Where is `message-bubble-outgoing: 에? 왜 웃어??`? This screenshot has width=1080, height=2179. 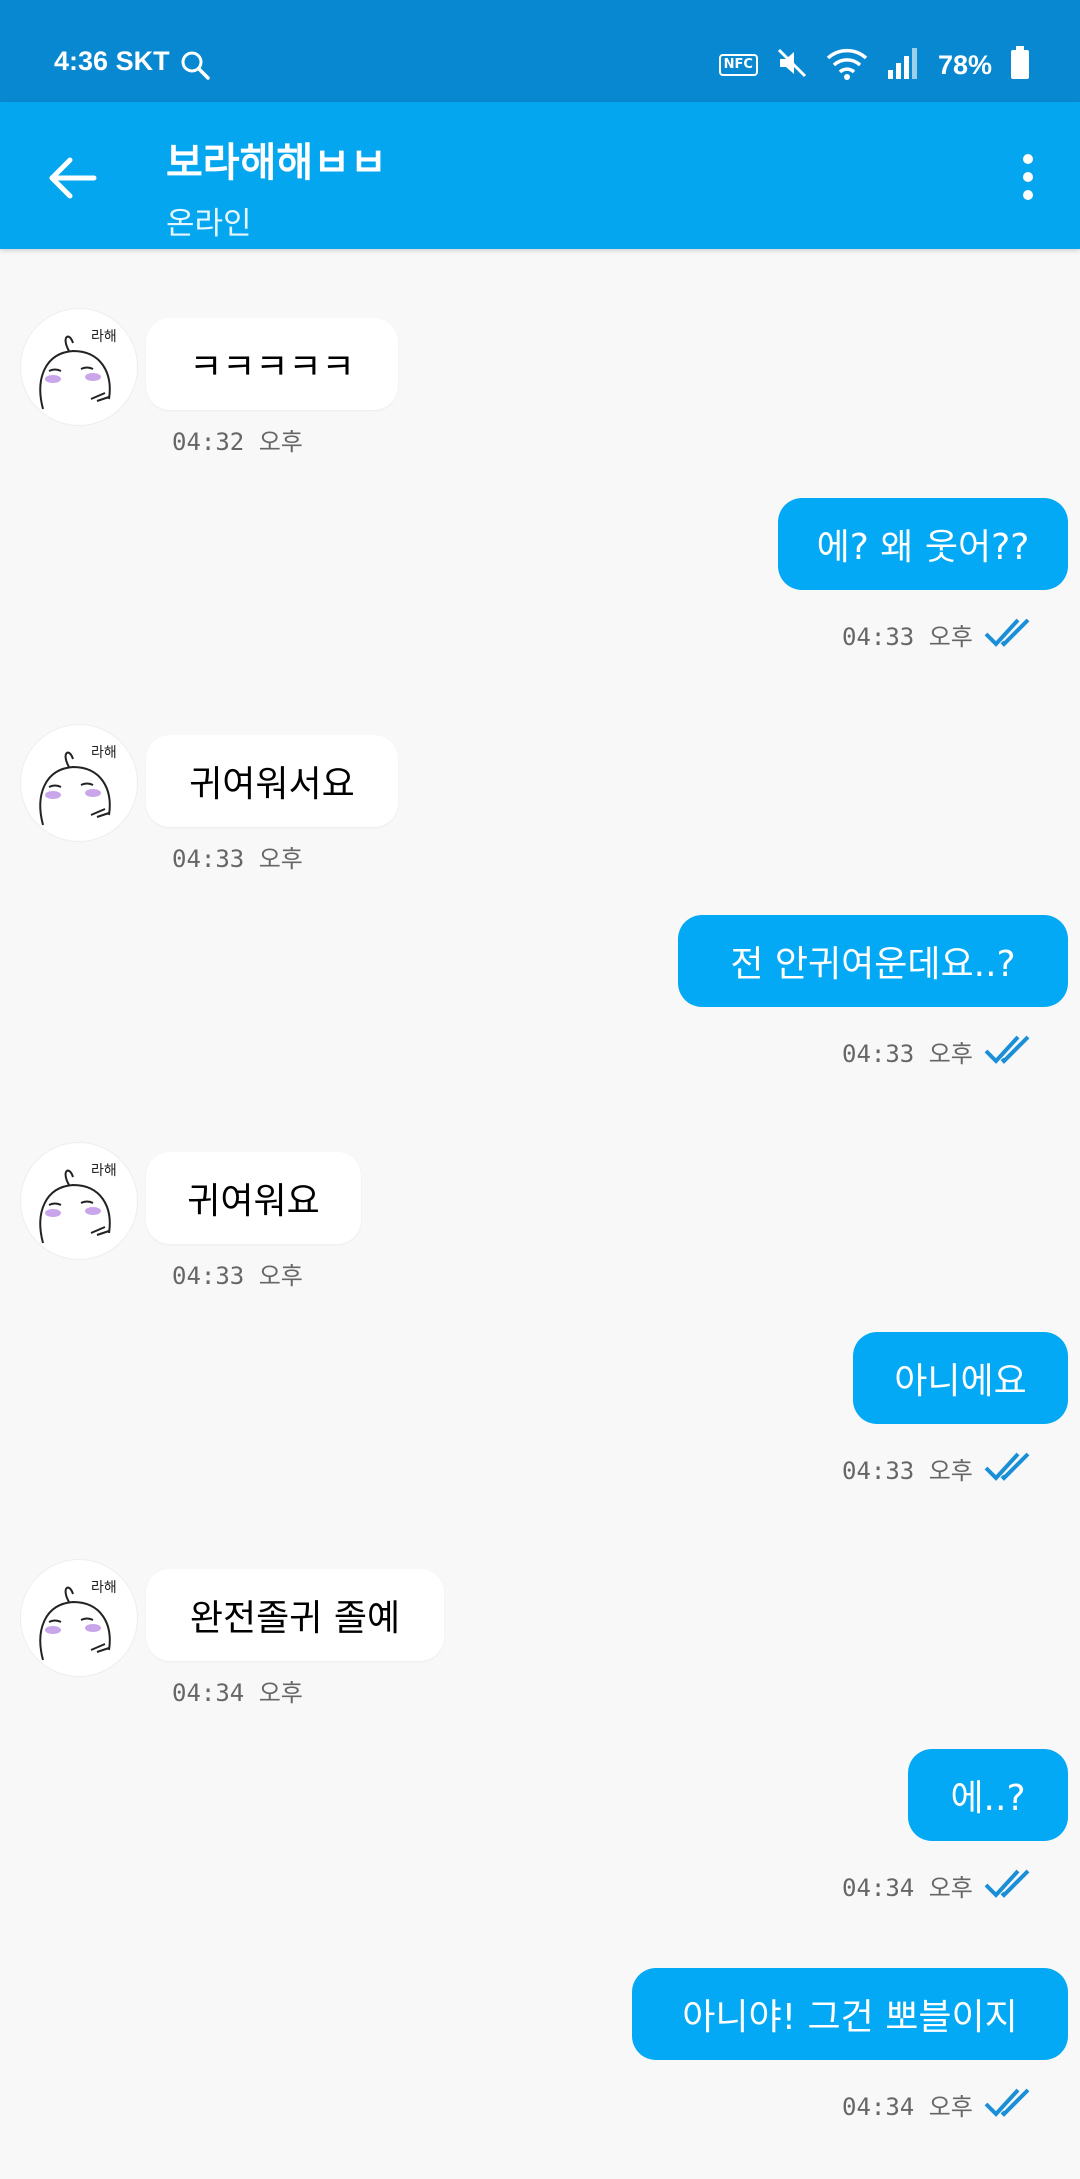 message-bubble-outgoing: 에? 왜 웃어?? is located at coordinates (923, 544).